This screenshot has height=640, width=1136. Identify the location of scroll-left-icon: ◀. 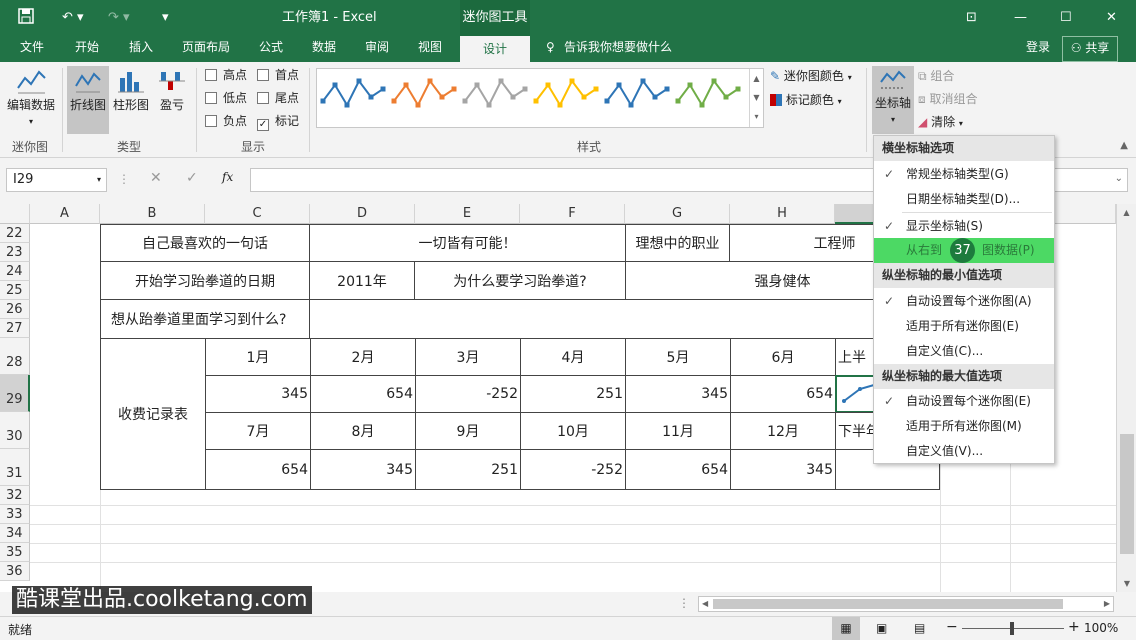
(705, 603).